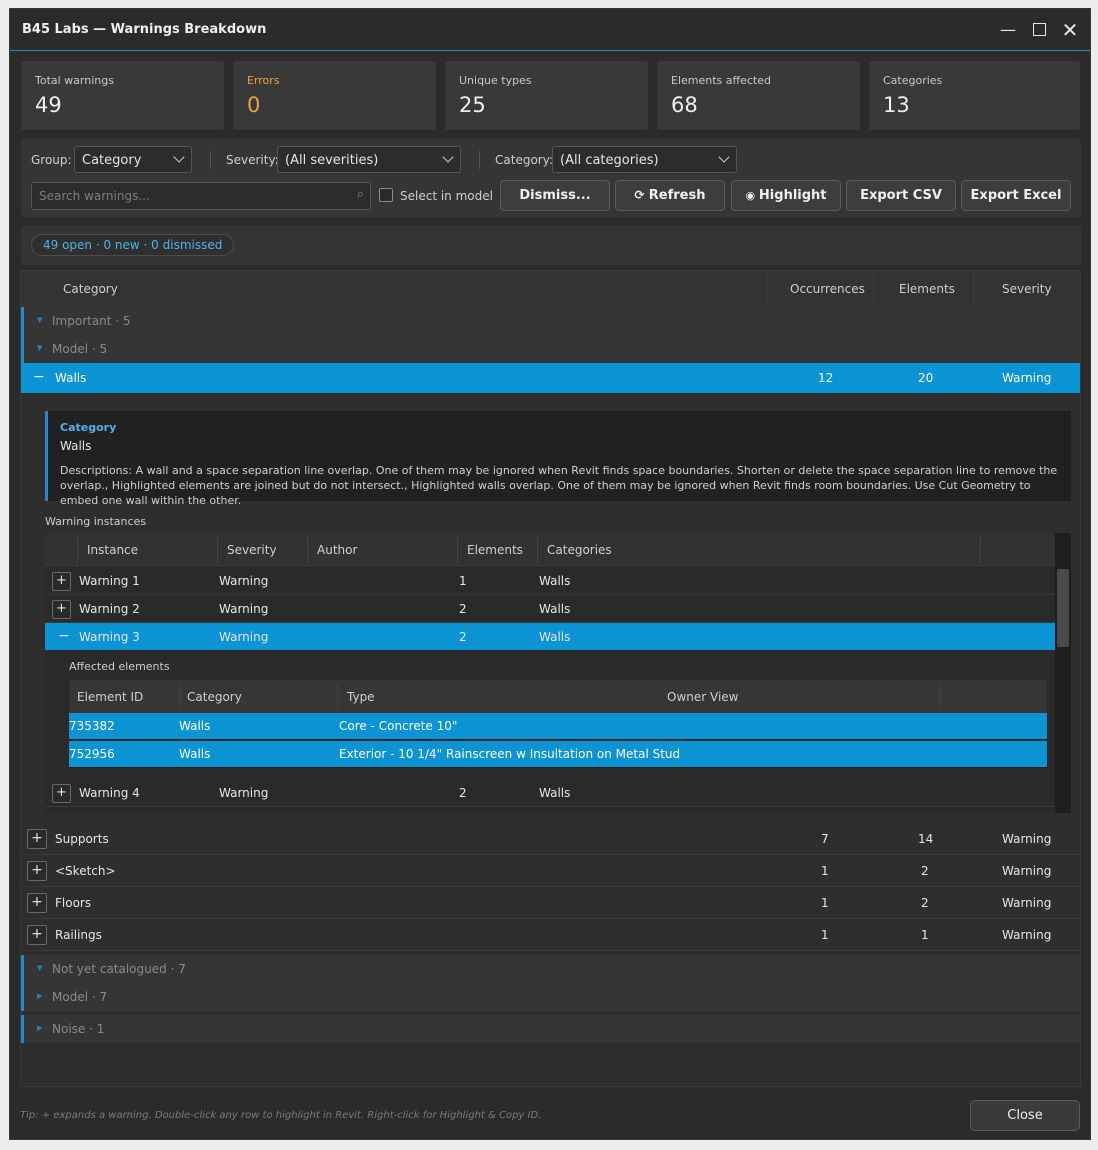 The height and width of the screenshot is (1150, 1098). What do you see at coordinates (1063, 608) in the screenshot?
I see `scrollbar-thumb` at bounding box center [1063, 608].